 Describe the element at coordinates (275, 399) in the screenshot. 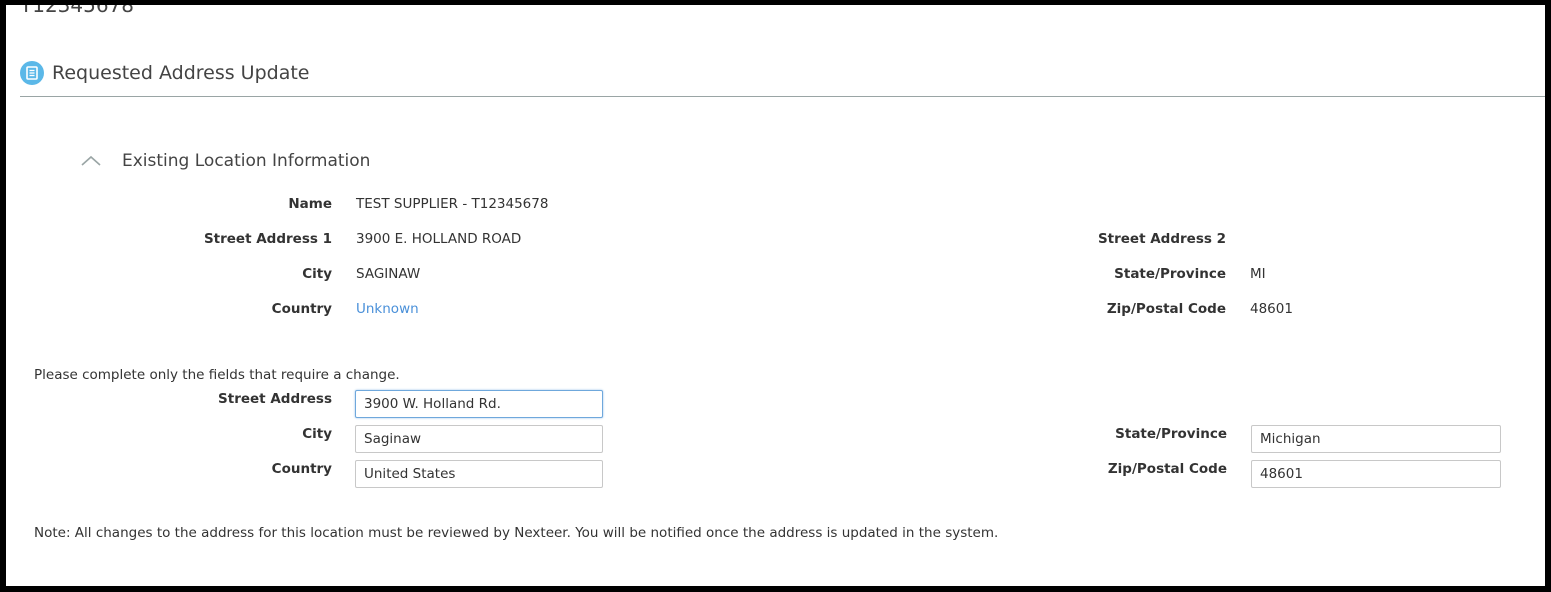

I see `street-address-input-label: Street Address` at that location.